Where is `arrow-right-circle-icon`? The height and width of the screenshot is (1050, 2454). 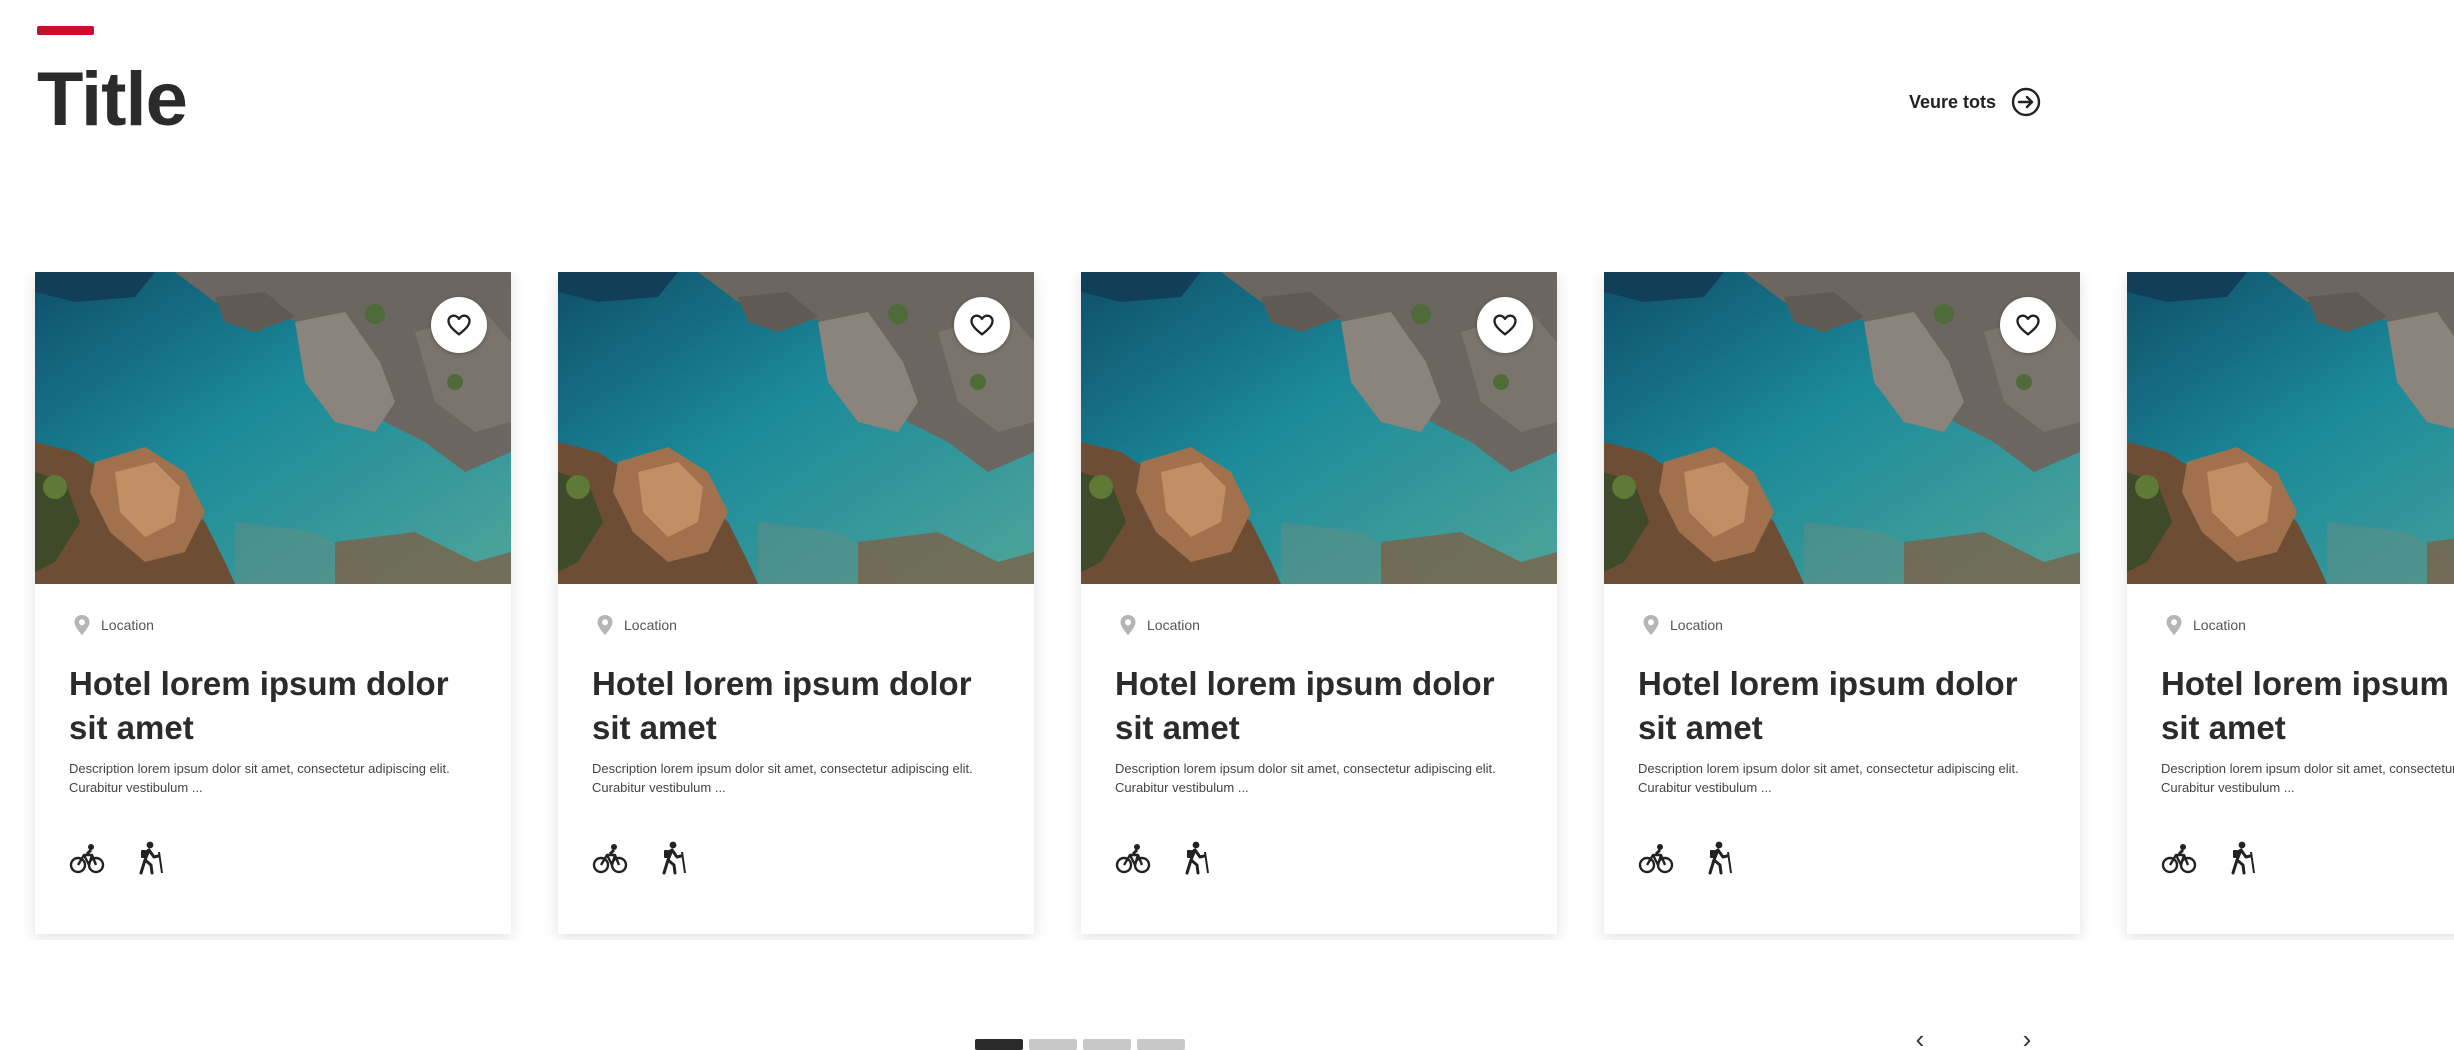 arrow-right-circle-icon is located at coordinates (2026, 102).